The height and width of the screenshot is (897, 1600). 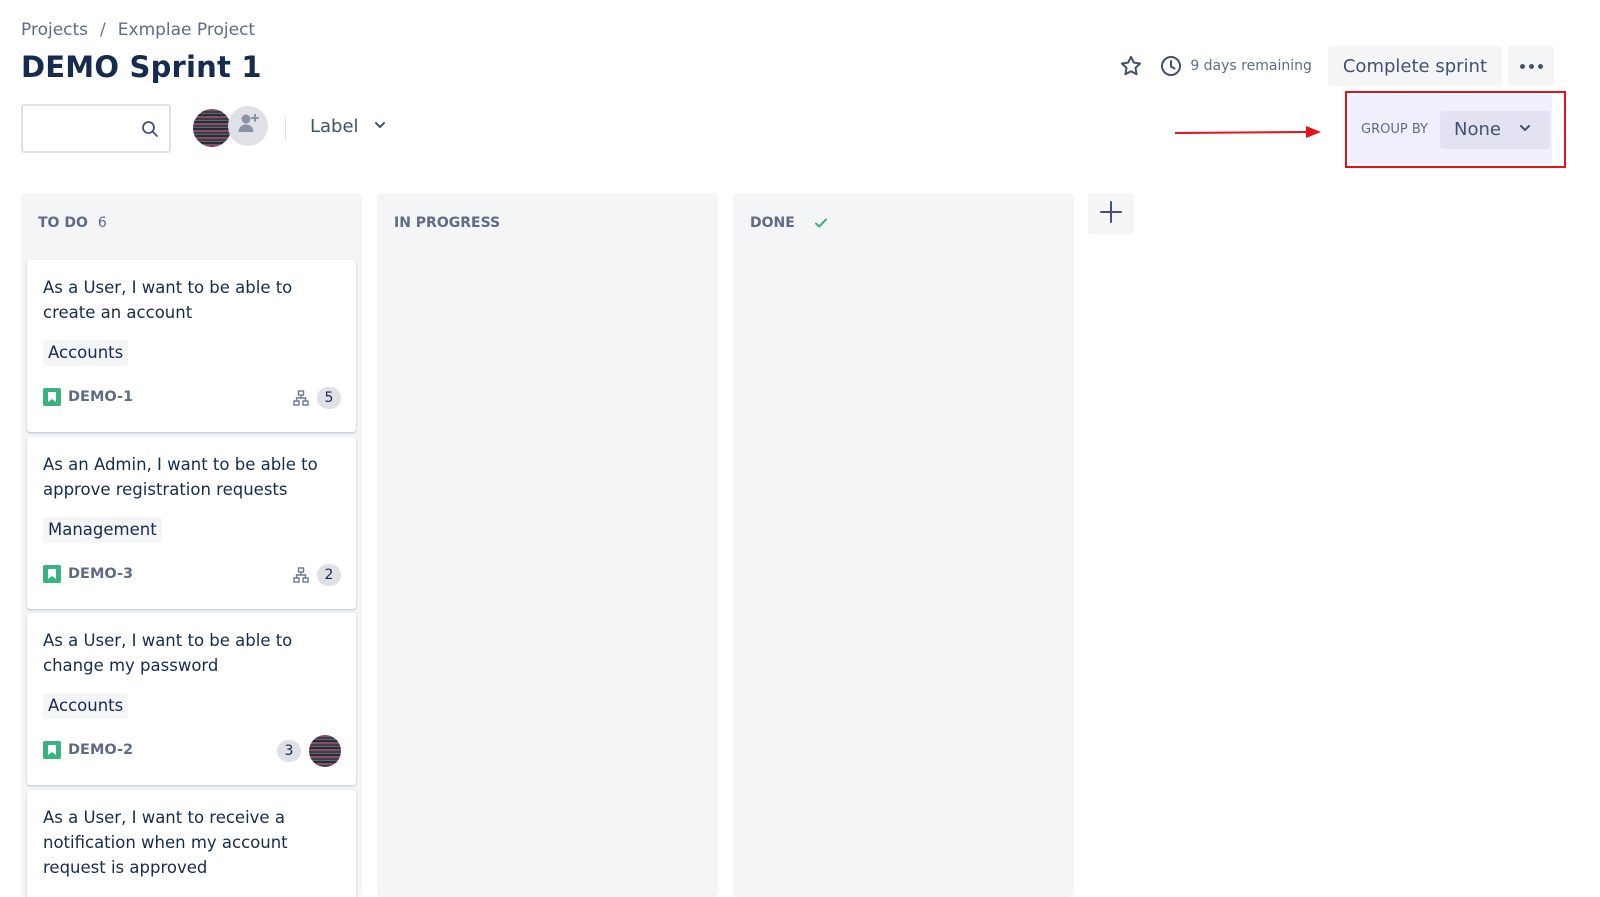 I want to click on group-by-select: None, so click(x=1494, y=129).